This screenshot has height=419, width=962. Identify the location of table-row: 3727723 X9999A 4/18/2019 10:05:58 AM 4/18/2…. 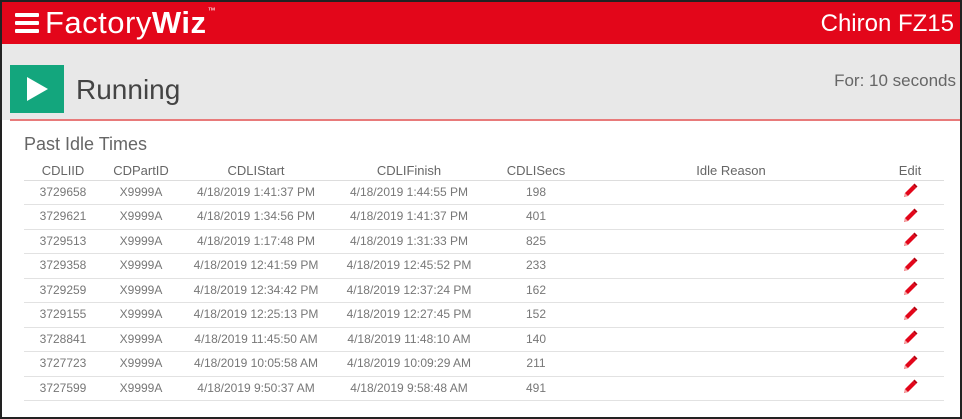
(484, 364).